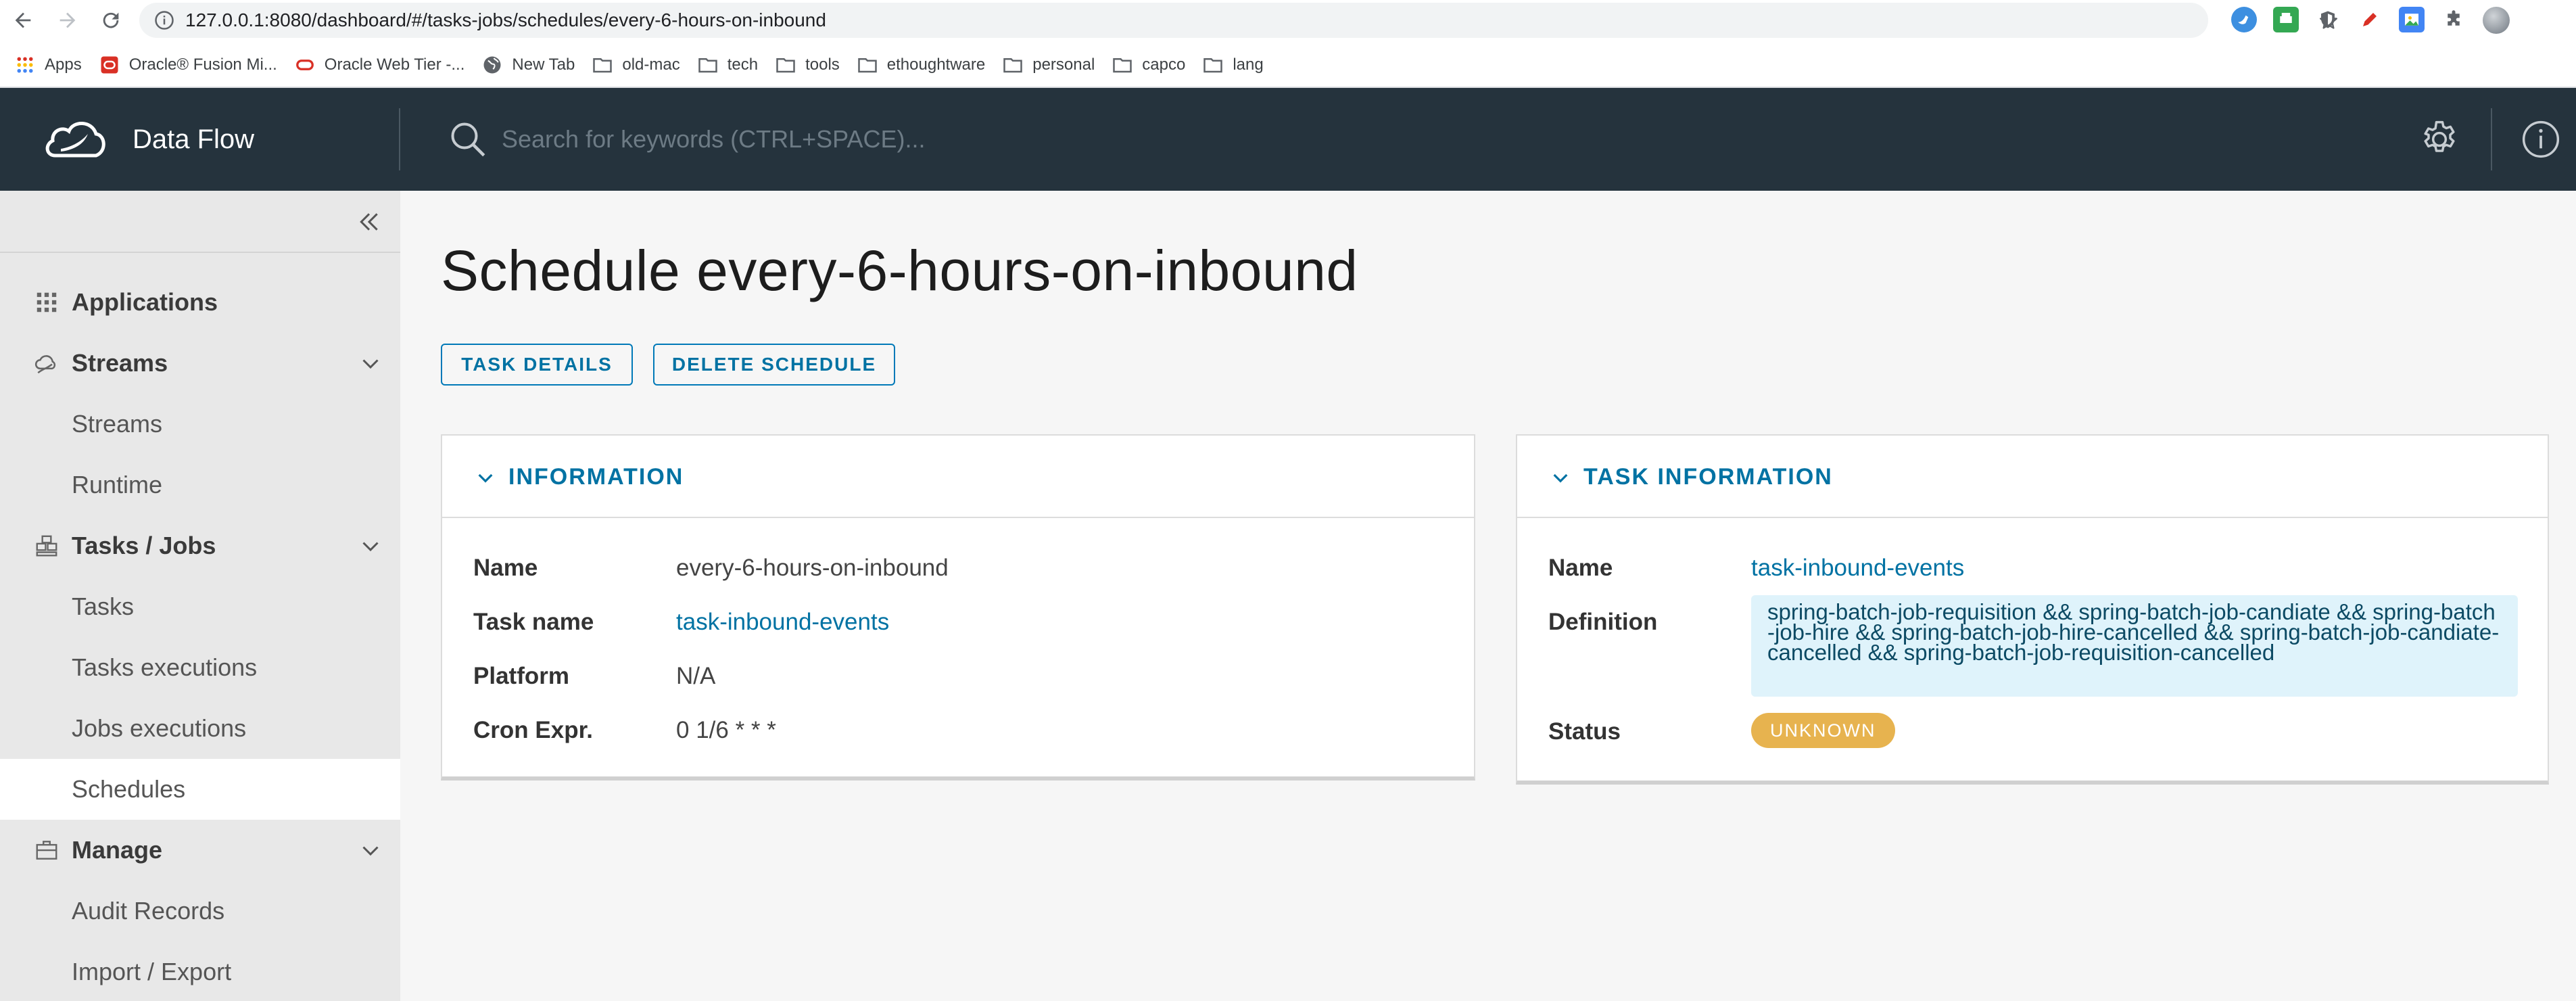 The height and width of the screenshot is (1001, 2576). Describe the element at coordinates (117, 484) in the screenshot. I see `sidebar-item-label: Runtime` at that location.